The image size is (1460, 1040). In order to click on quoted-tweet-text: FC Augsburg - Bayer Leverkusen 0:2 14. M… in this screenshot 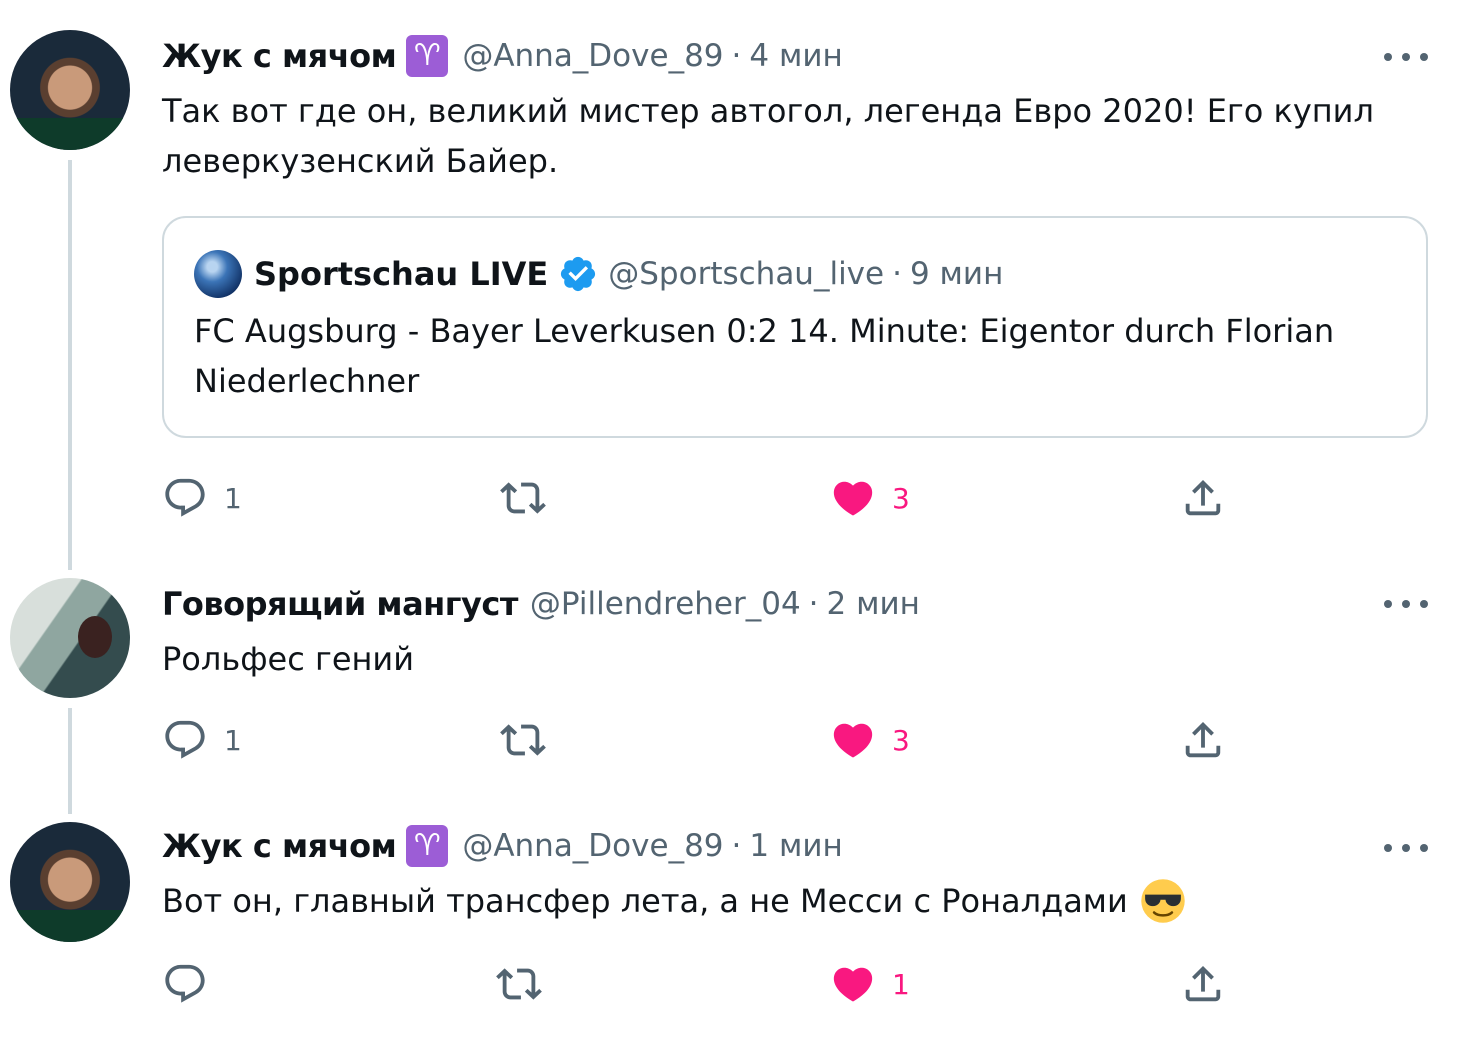, I will do `click(794, 356)`.